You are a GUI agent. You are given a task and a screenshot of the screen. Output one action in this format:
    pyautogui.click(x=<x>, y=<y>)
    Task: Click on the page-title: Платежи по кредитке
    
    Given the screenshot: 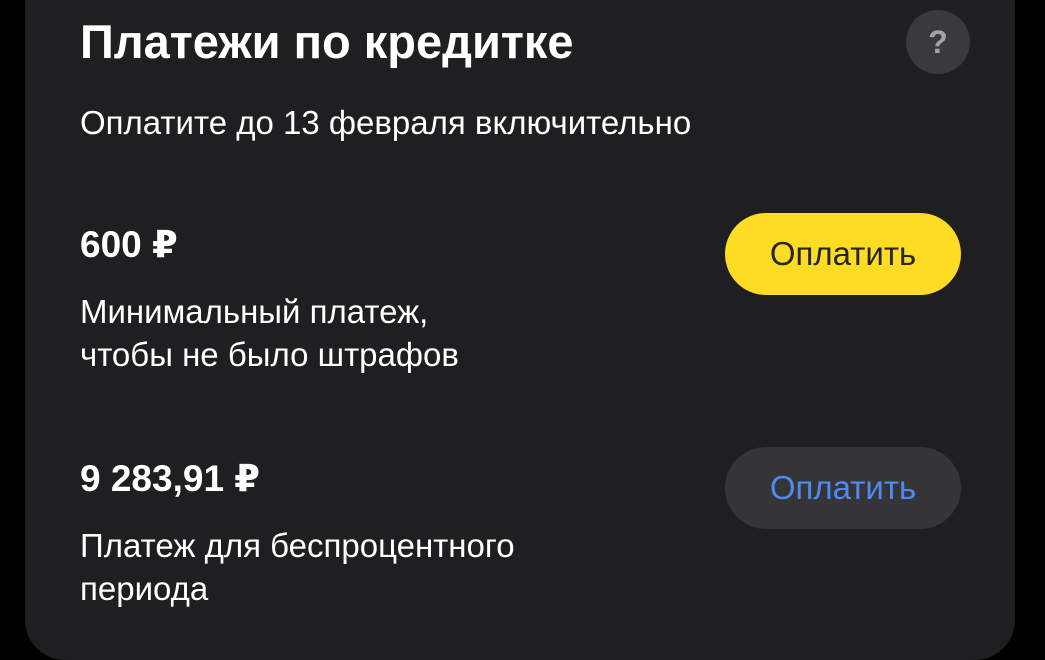 What is the action you would take?
    pyautogui.click(x=327, y=41)
    